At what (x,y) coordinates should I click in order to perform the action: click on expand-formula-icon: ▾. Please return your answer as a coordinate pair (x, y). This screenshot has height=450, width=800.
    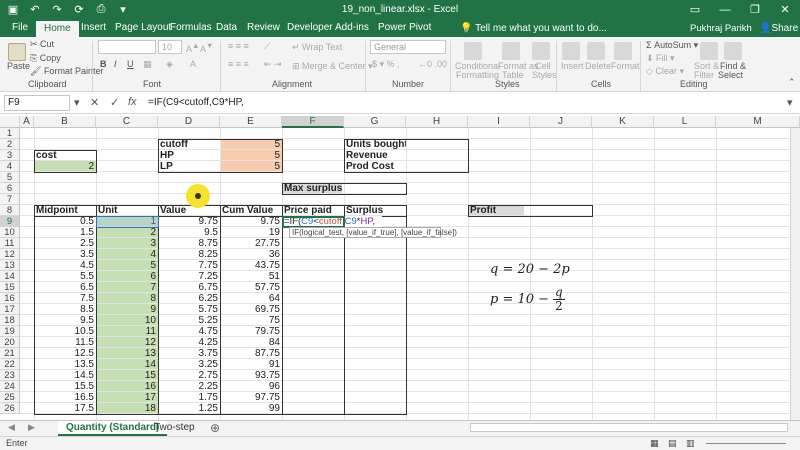
    Looking at the image, I should click on (790, 102).